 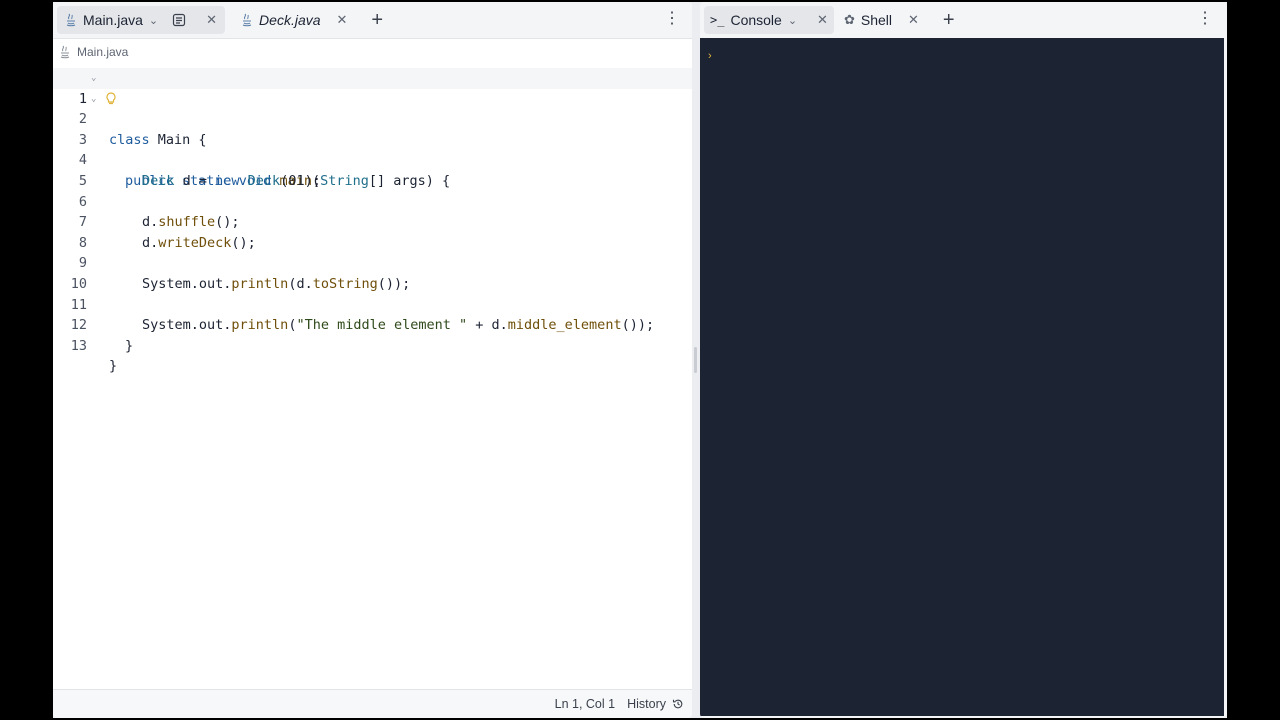 What do you see at coordinates (372, 272) in the screenshot?
I see `code-line: 10` at bounding box center [372, 272].